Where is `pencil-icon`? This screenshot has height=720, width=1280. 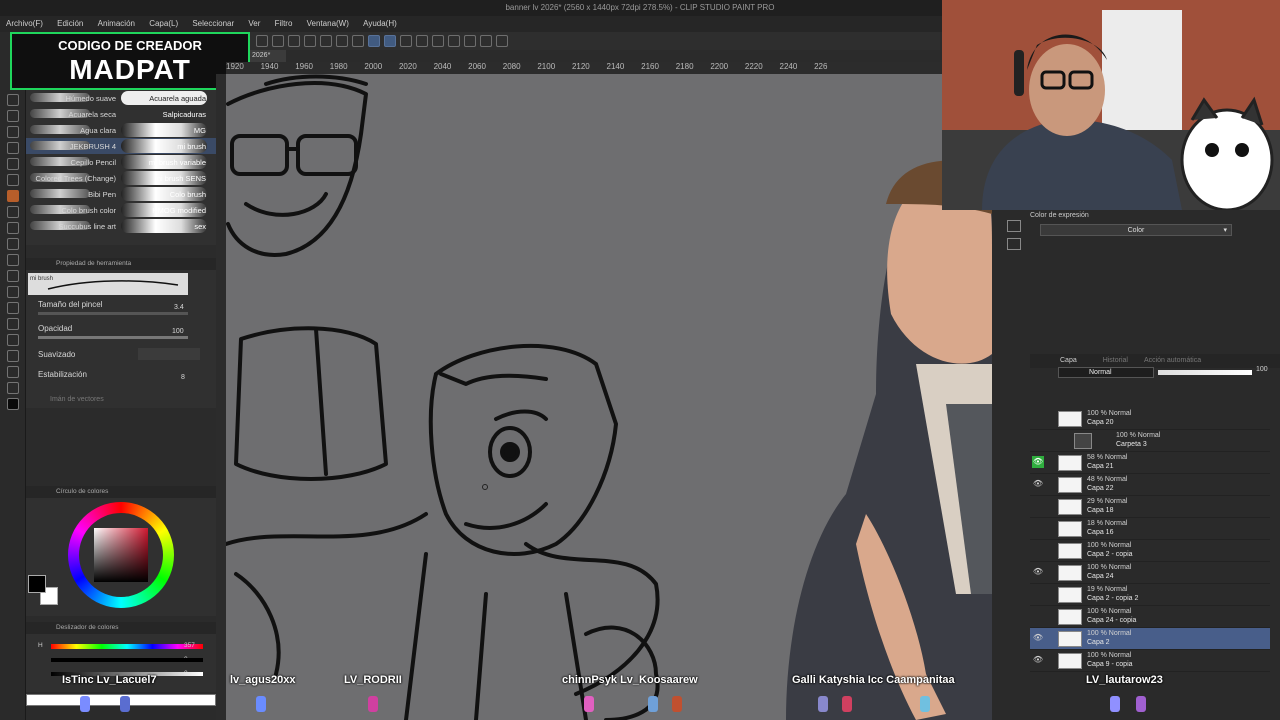
pencil-icon is located at coordinates (13, 180).